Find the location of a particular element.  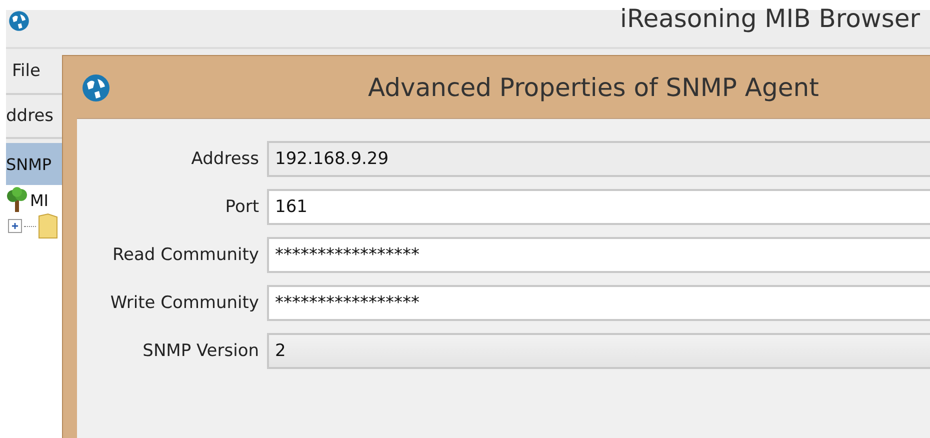

address-label: ddres is located at coordinates (30, 116).